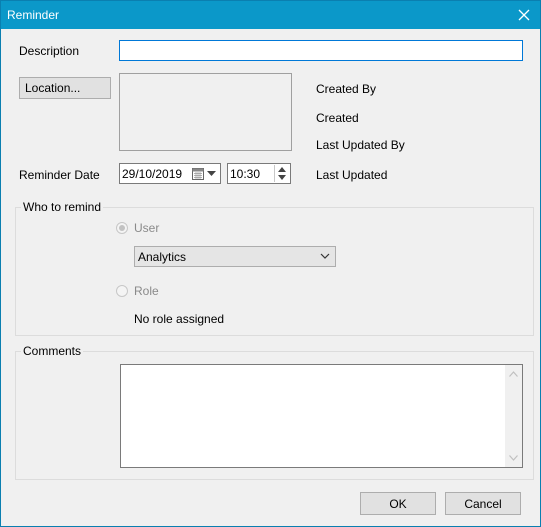 Image resolution: width=541 pixels, height=527 pixels. I want to click on reminder-time-picker: 10:30, so click(259, 173).